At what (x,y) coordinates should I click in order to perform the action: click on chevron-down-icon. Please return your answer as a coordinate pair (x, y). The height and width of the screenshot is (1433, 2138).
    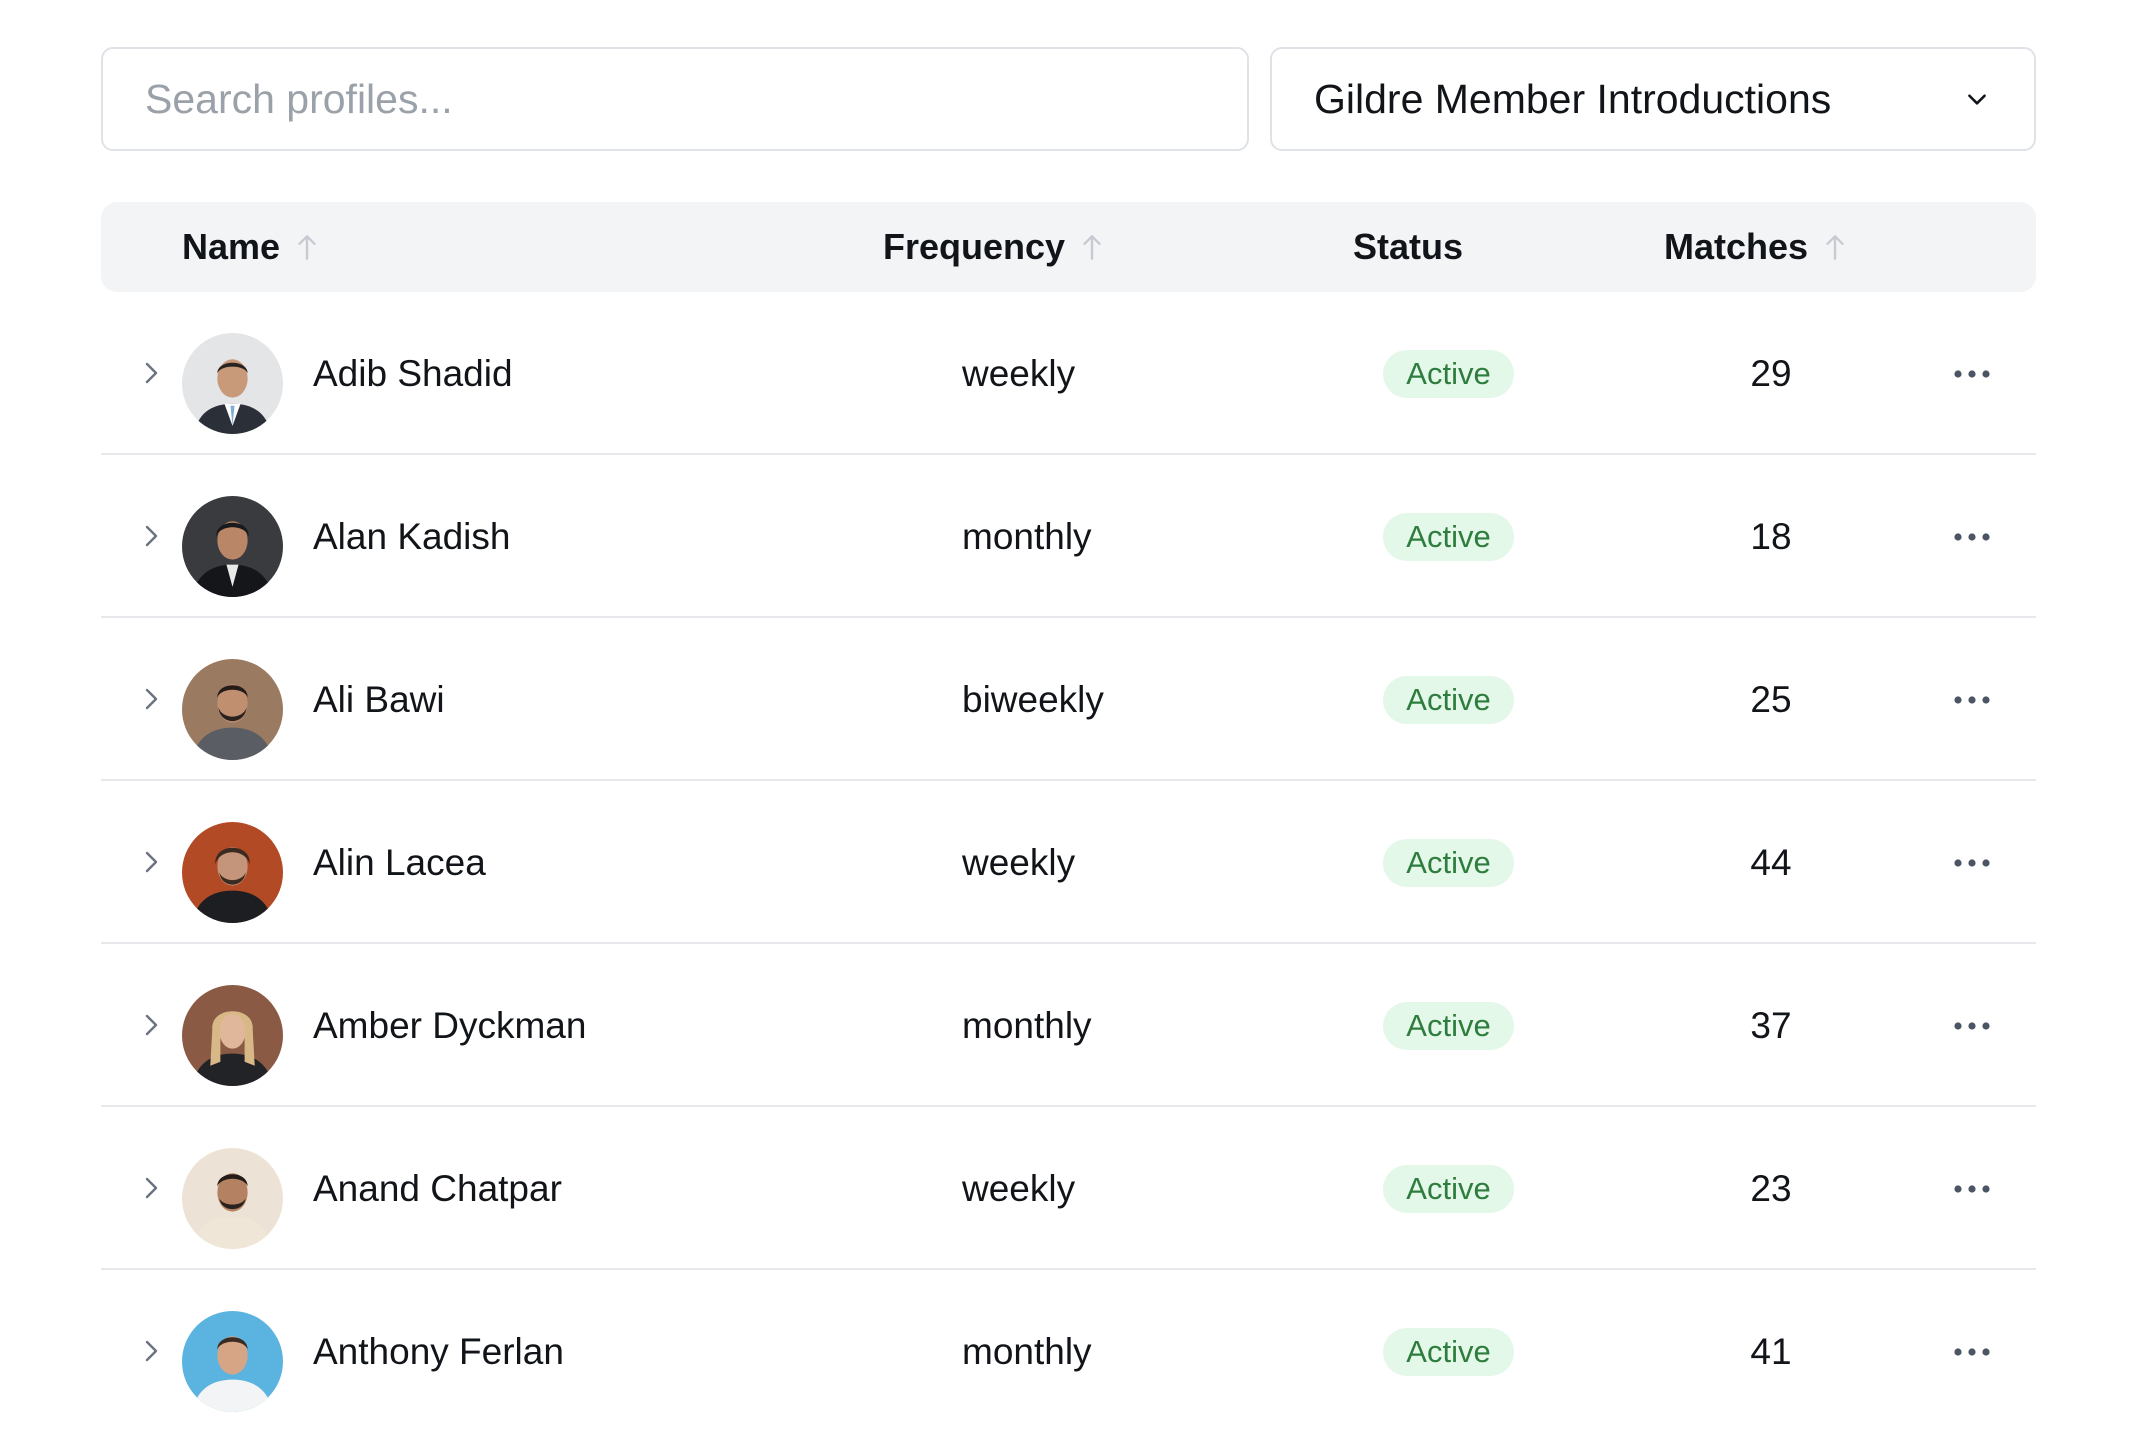
    Looking at the image, I should click on (1977, 99).